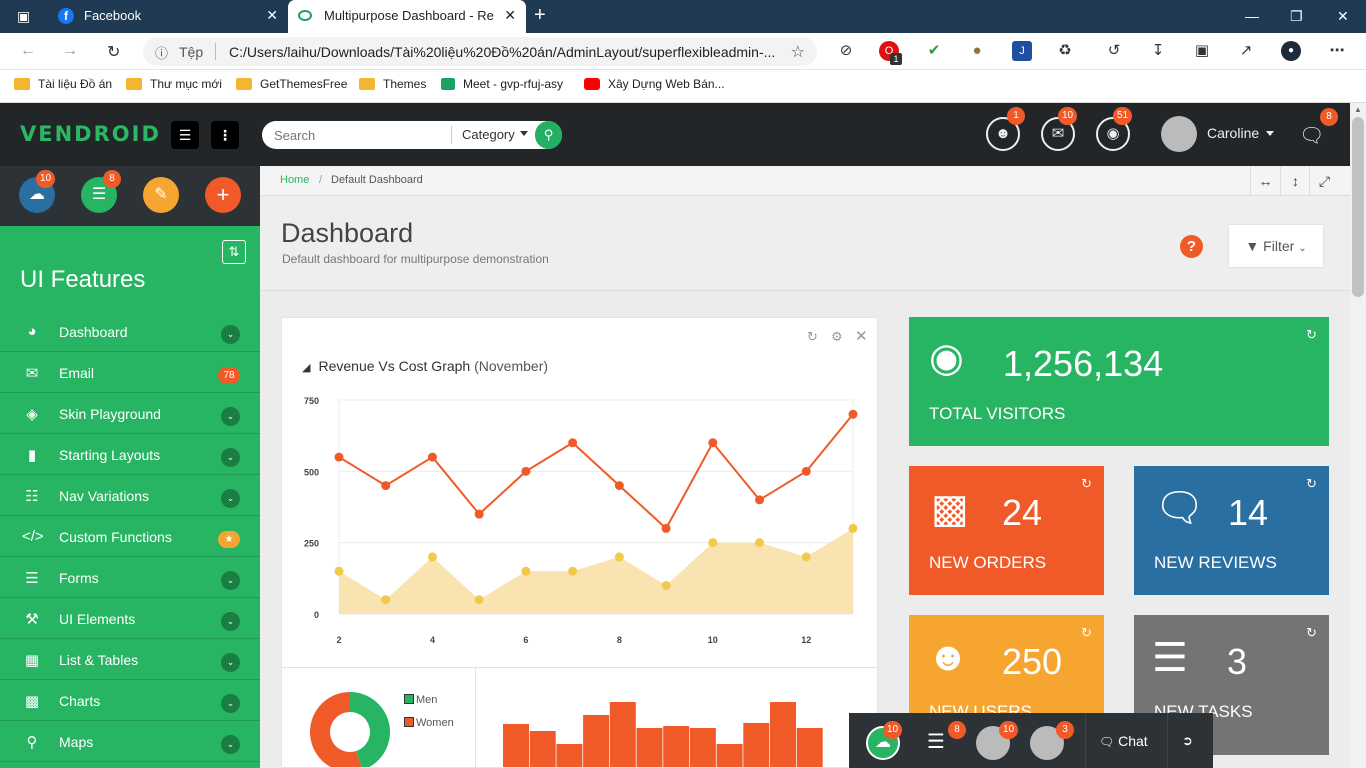  What do you see at coordinates (1252, 16) in the screenshot?
I see `minimize-icon: —` at bounding box center [1252, 16].